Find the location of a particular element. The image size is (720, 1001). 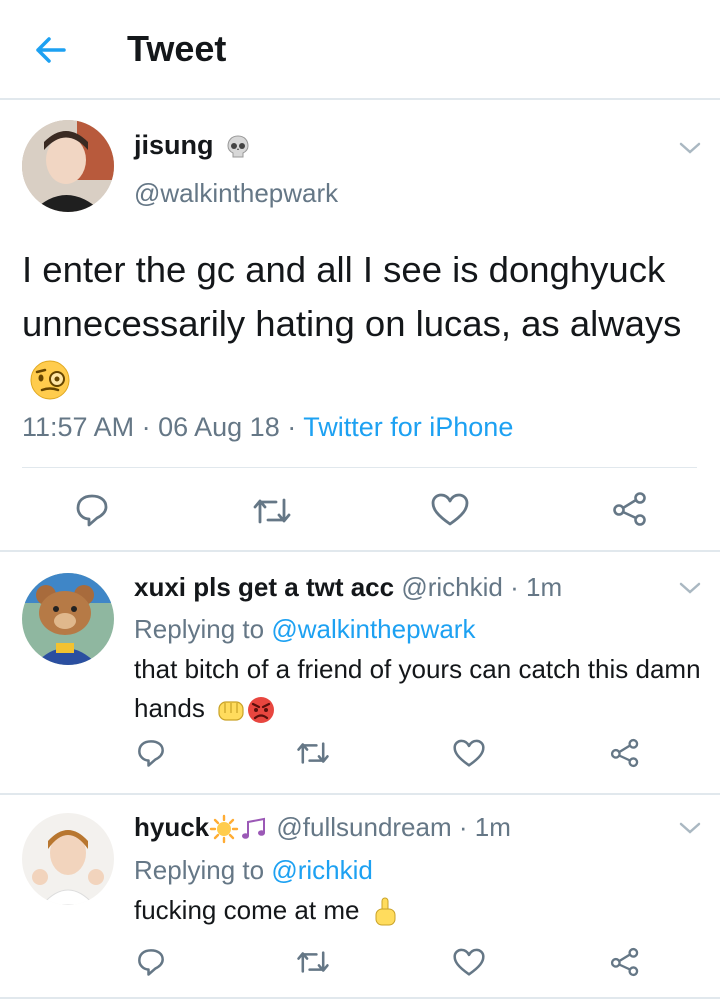

author-name: xuxi pls get a twt acc is located at coordinates (264, 587).